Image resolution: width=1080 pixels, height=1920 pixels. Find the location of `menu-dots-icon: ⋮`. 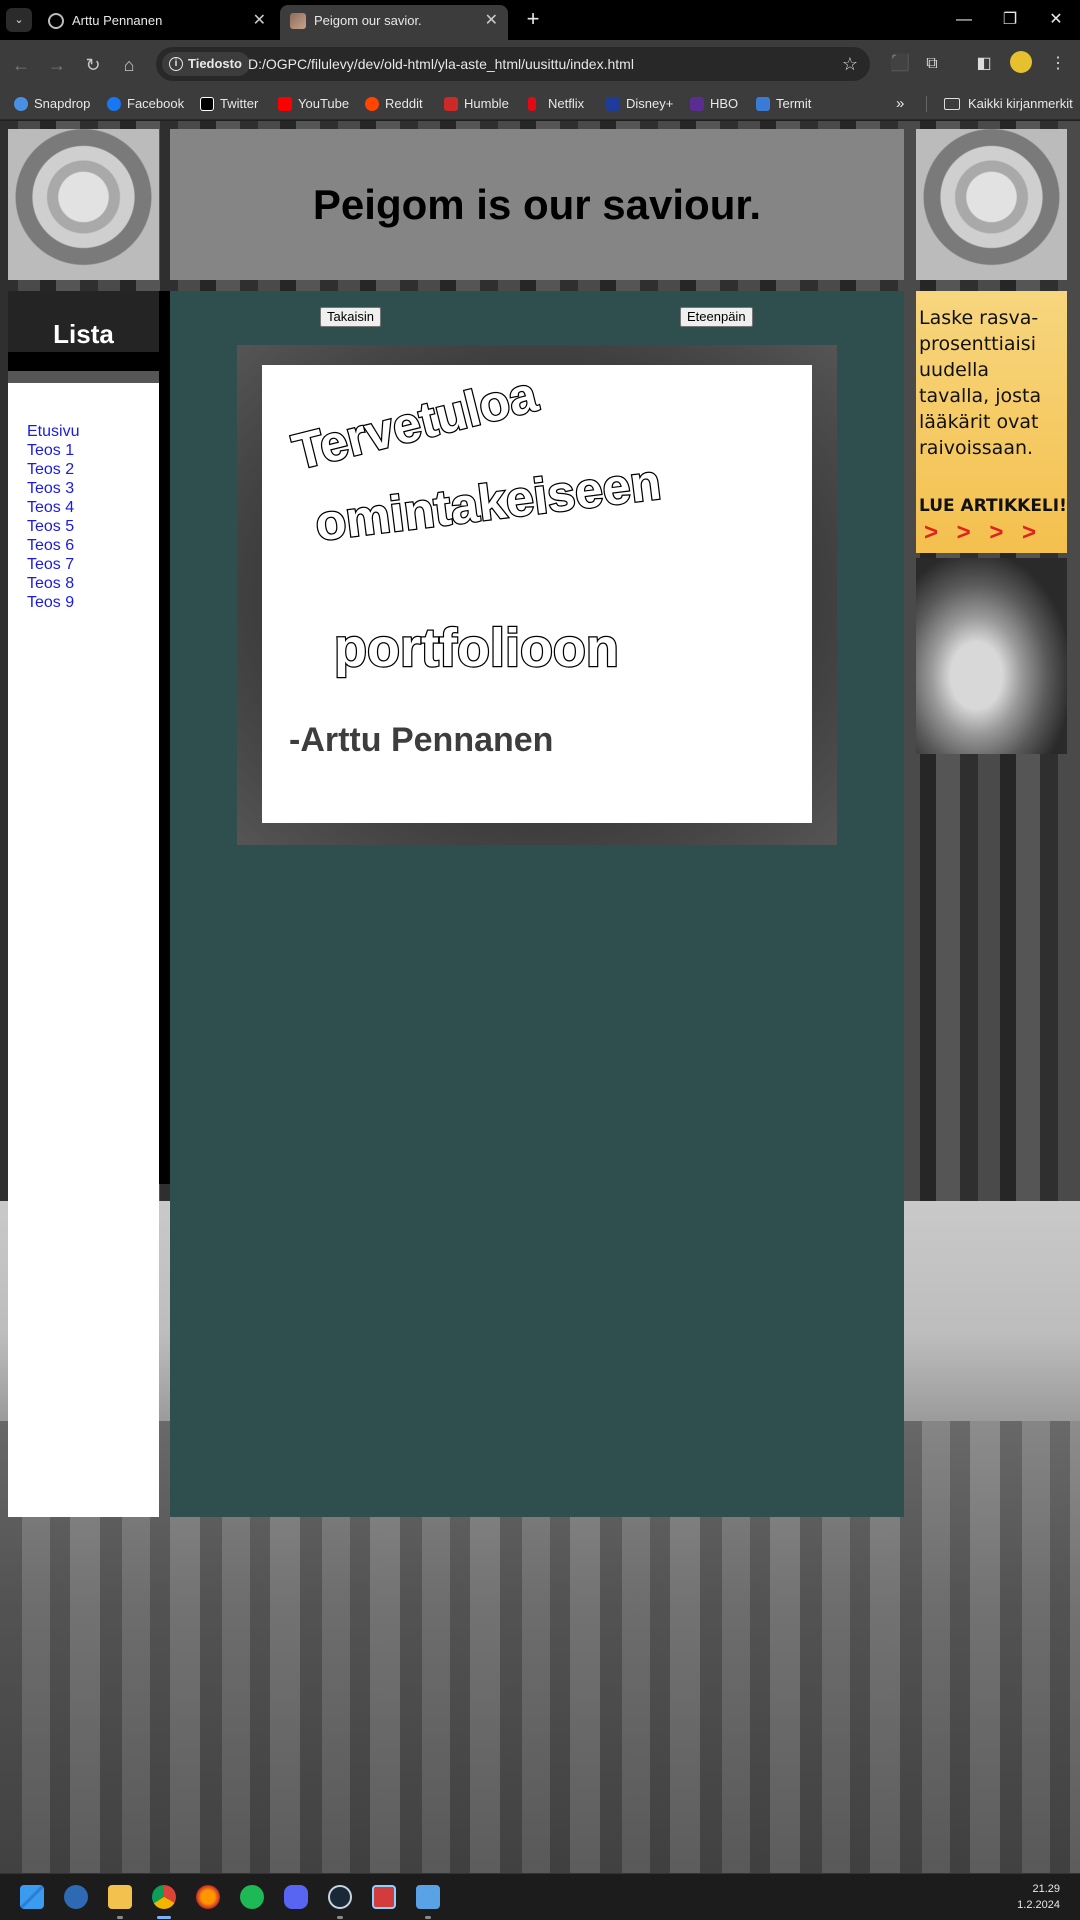

menu-dots-icon: ⋮ is located at coordinates (1058, 64).